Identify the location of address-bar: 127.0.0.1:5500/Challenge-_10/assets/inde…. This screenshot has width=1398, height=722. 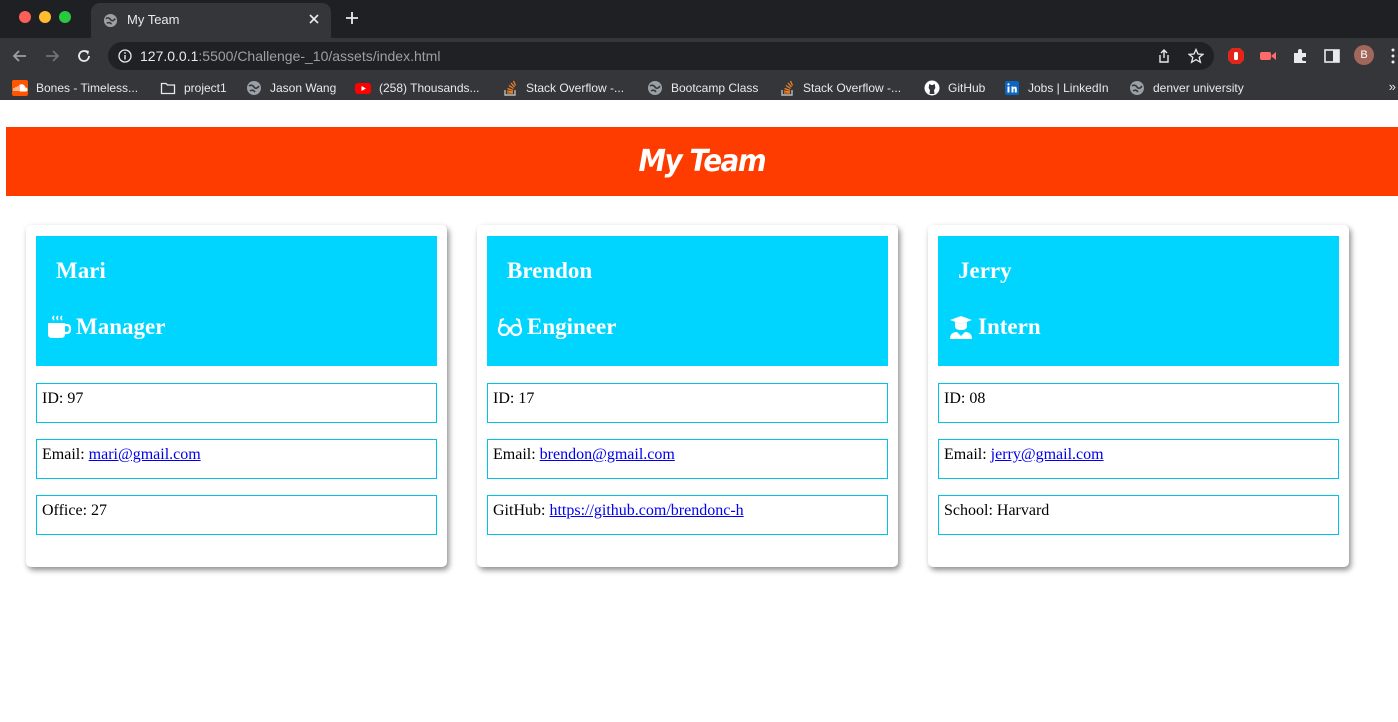
(661, 56).